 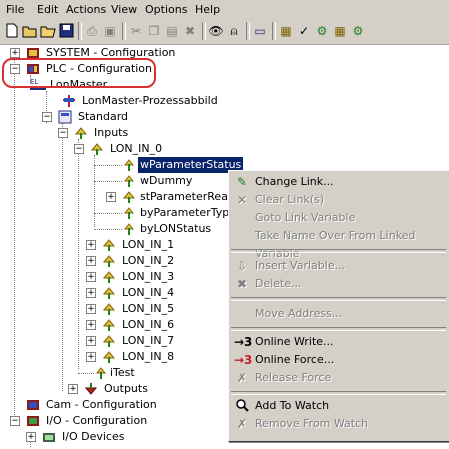 What do you see at coordinates (47, 9) in the screenshot?
I see `menu-edit: Edit` at bounding box center [47, 9].